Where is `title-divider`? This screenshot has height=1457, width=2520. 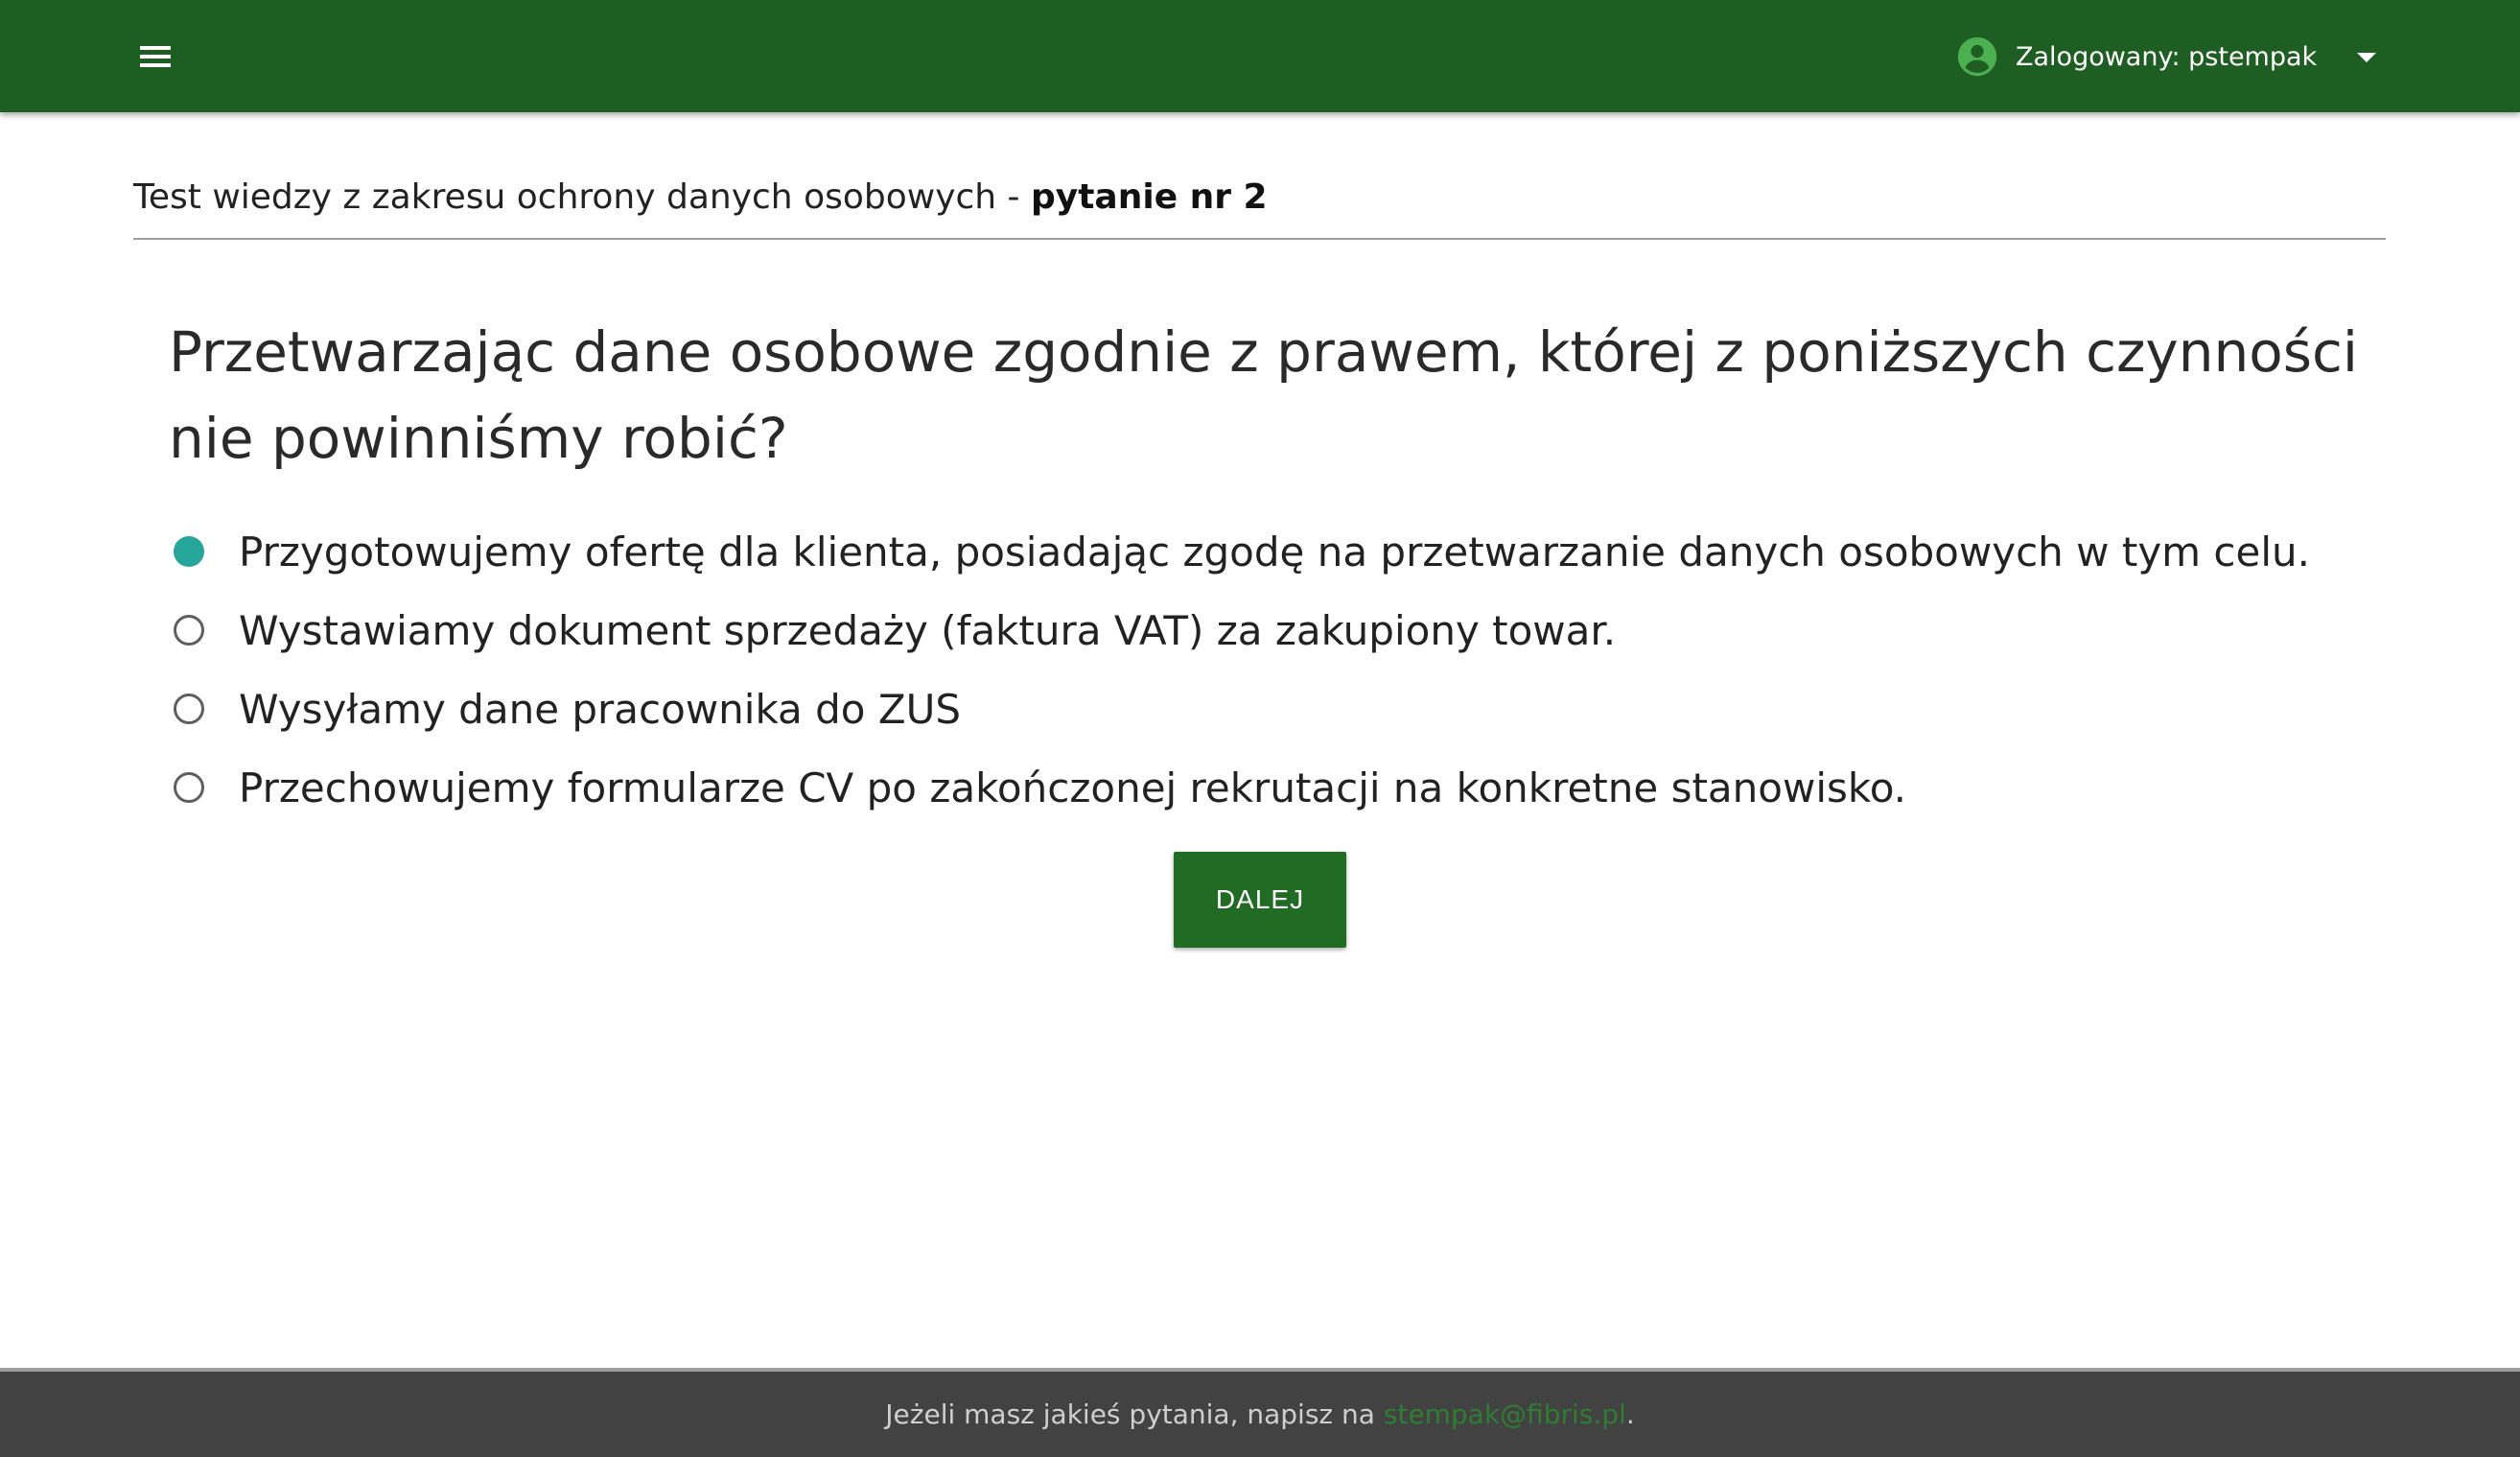
title-divider is located at coordinates (1259, 239).